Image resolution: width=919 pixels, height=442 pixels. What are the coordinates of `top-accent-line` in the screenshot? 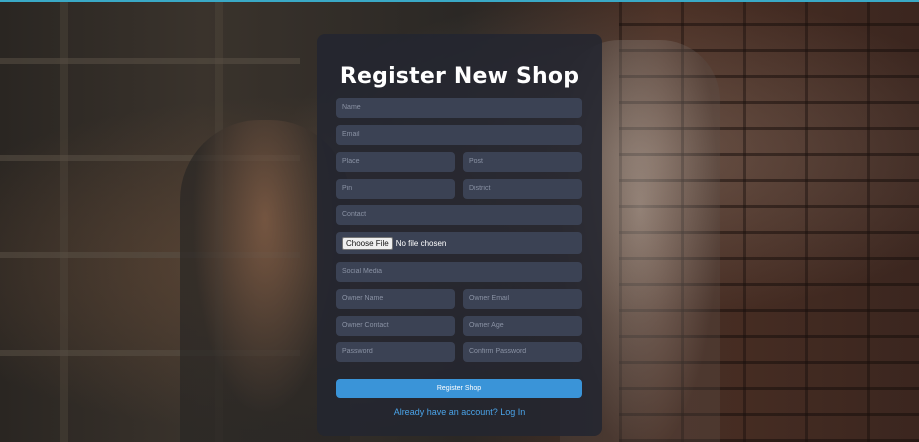 It's located at (459, 1).